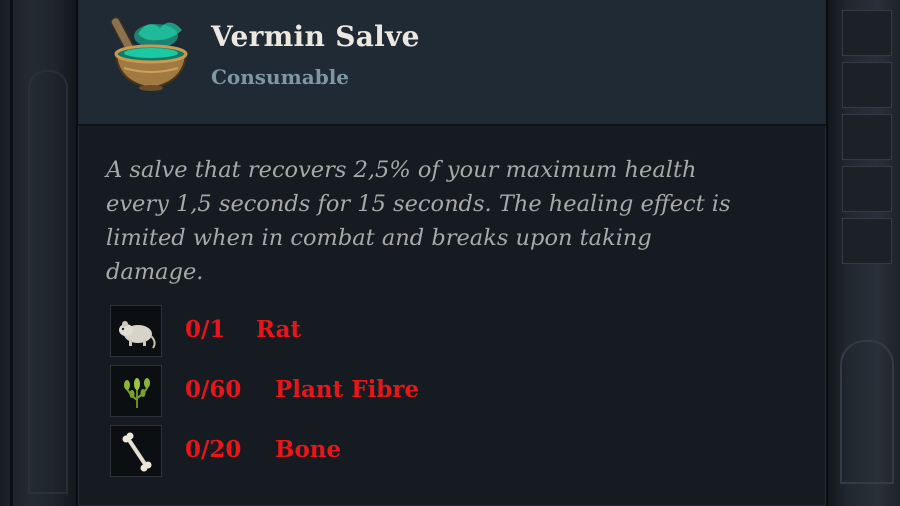  What do you see at coordinates (420, 332) in the screenshot?
I see `requirement-row: 0/1 Rat` at bounding box center [420, 332].